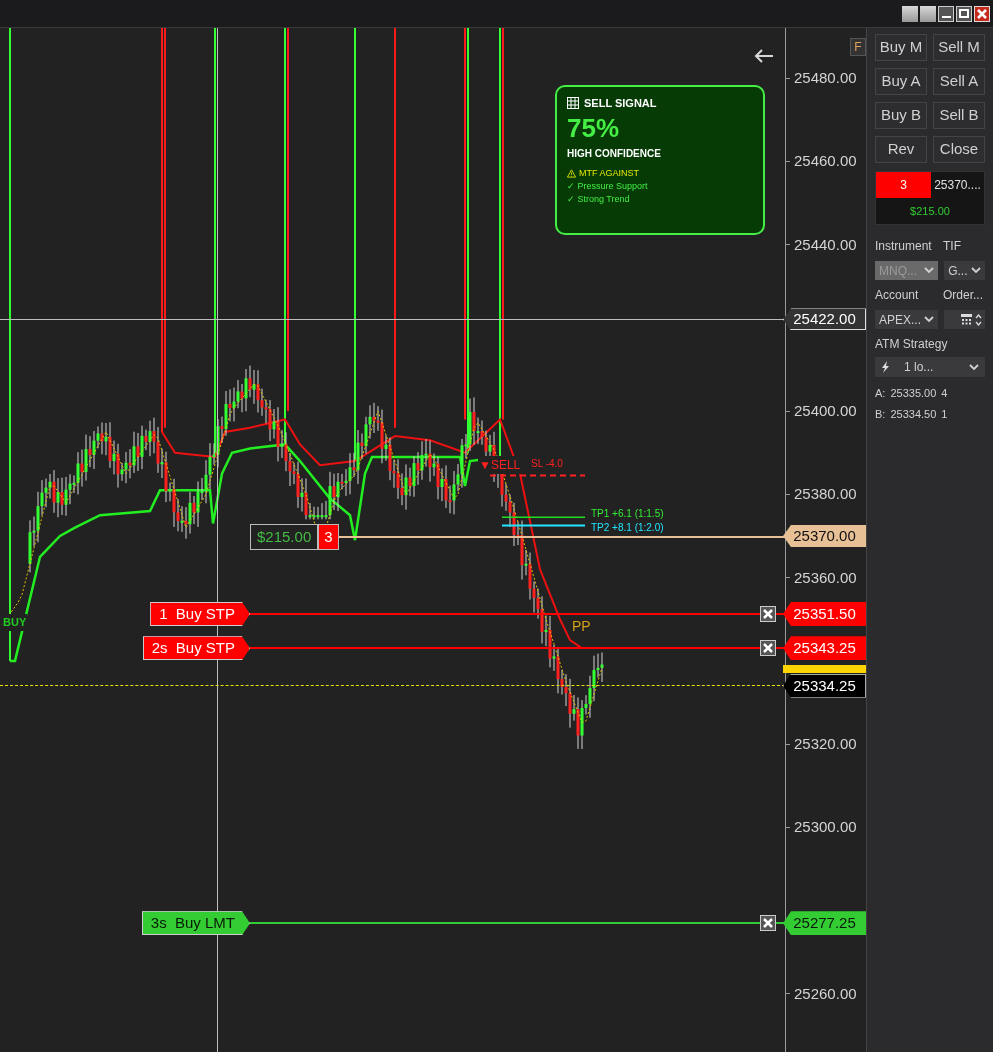  I want to click on price-flag: 25351.50, so click(824, 614).